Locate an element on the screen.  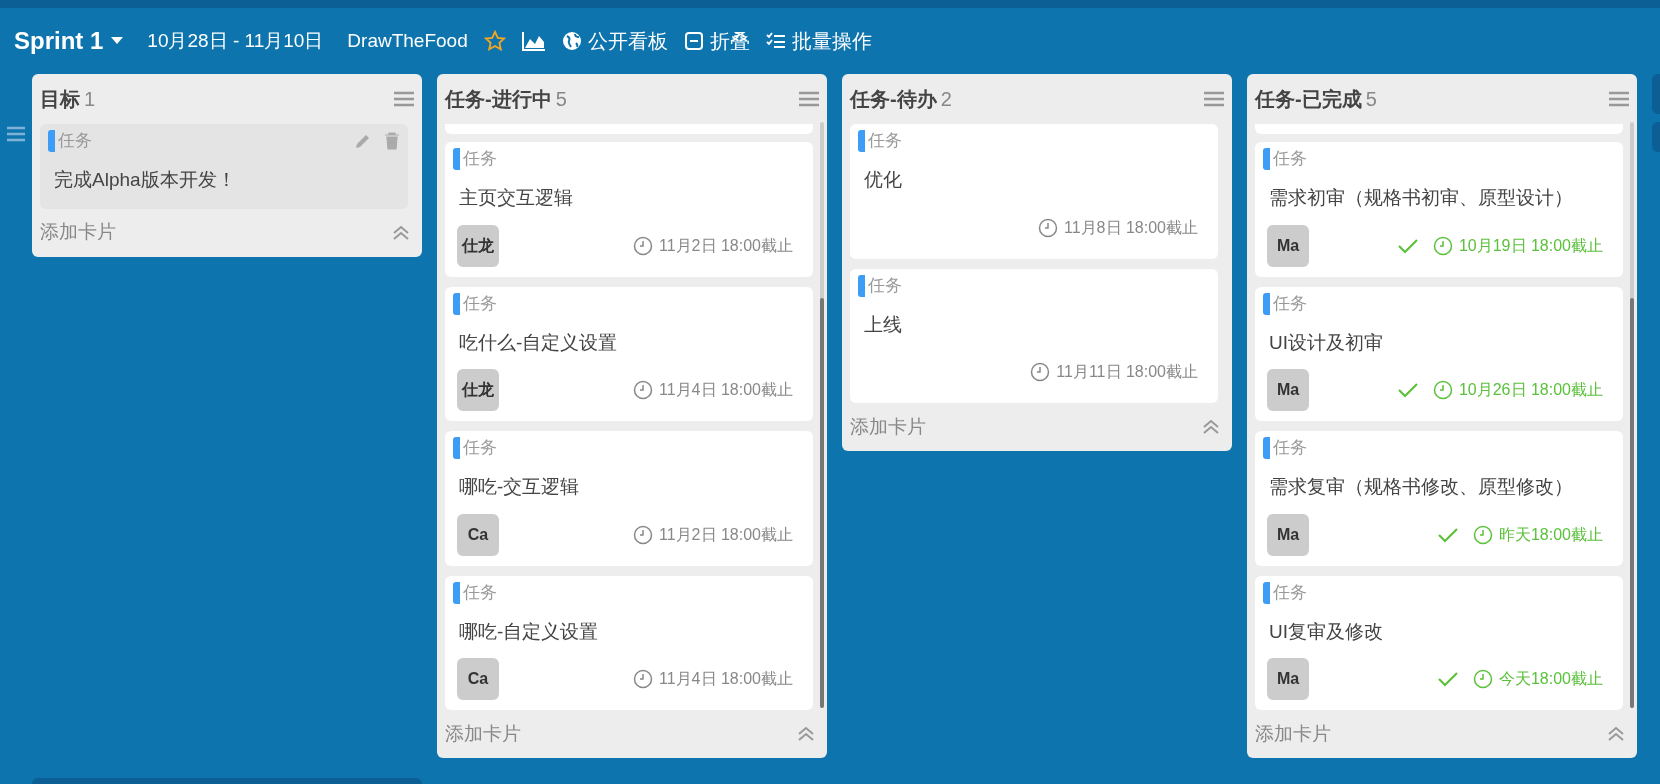
card-title: UI设计及初审 is located at coordinates (1326, 342).